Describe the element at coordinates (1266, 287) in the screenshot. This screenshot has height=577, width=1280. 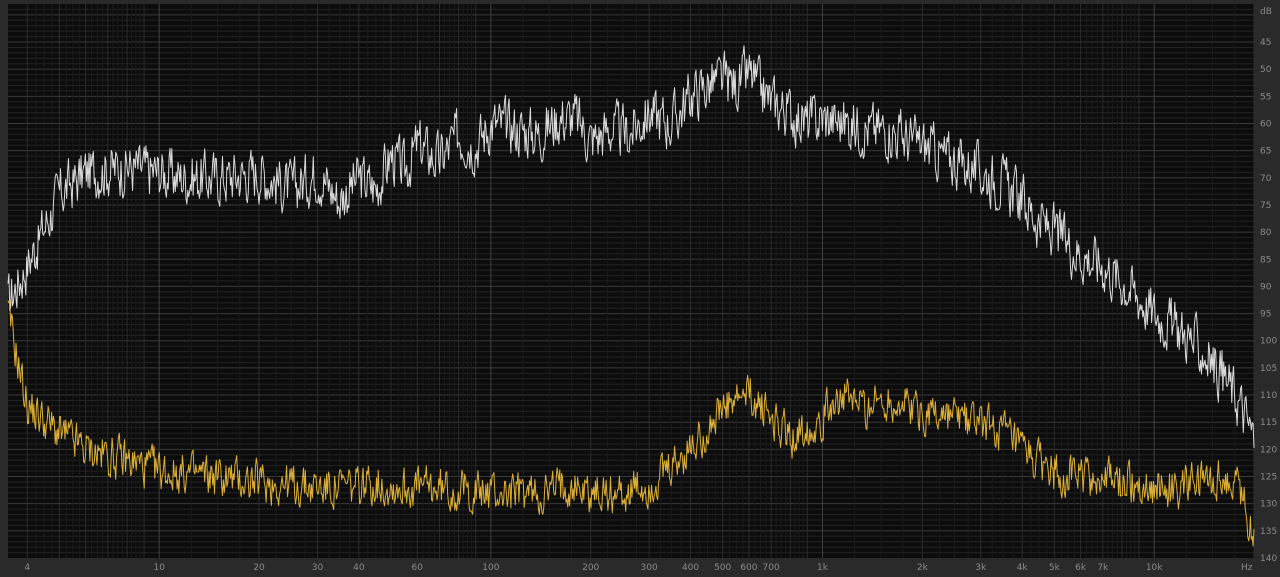
I see `y-tick-label: 90` at that location.